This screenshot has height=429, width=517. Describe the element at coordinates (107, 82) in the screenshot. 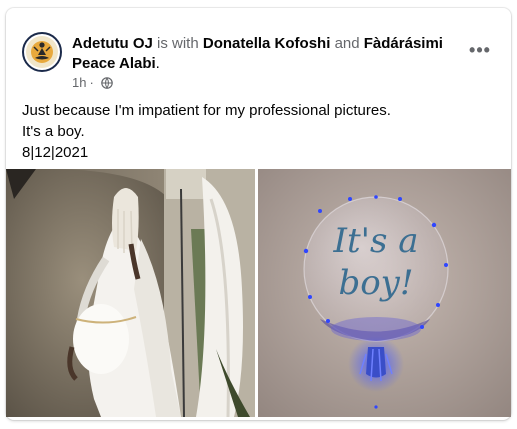

I see `globe-icon` at that location.